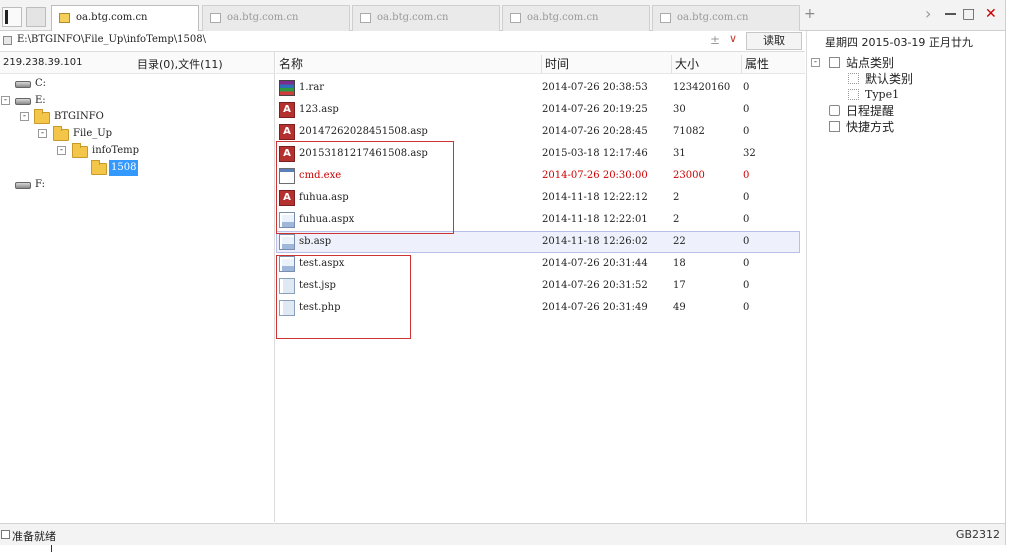 This screenshot has height=552, width=1010. I want to click on tab-menu-button, so click(36, 17).